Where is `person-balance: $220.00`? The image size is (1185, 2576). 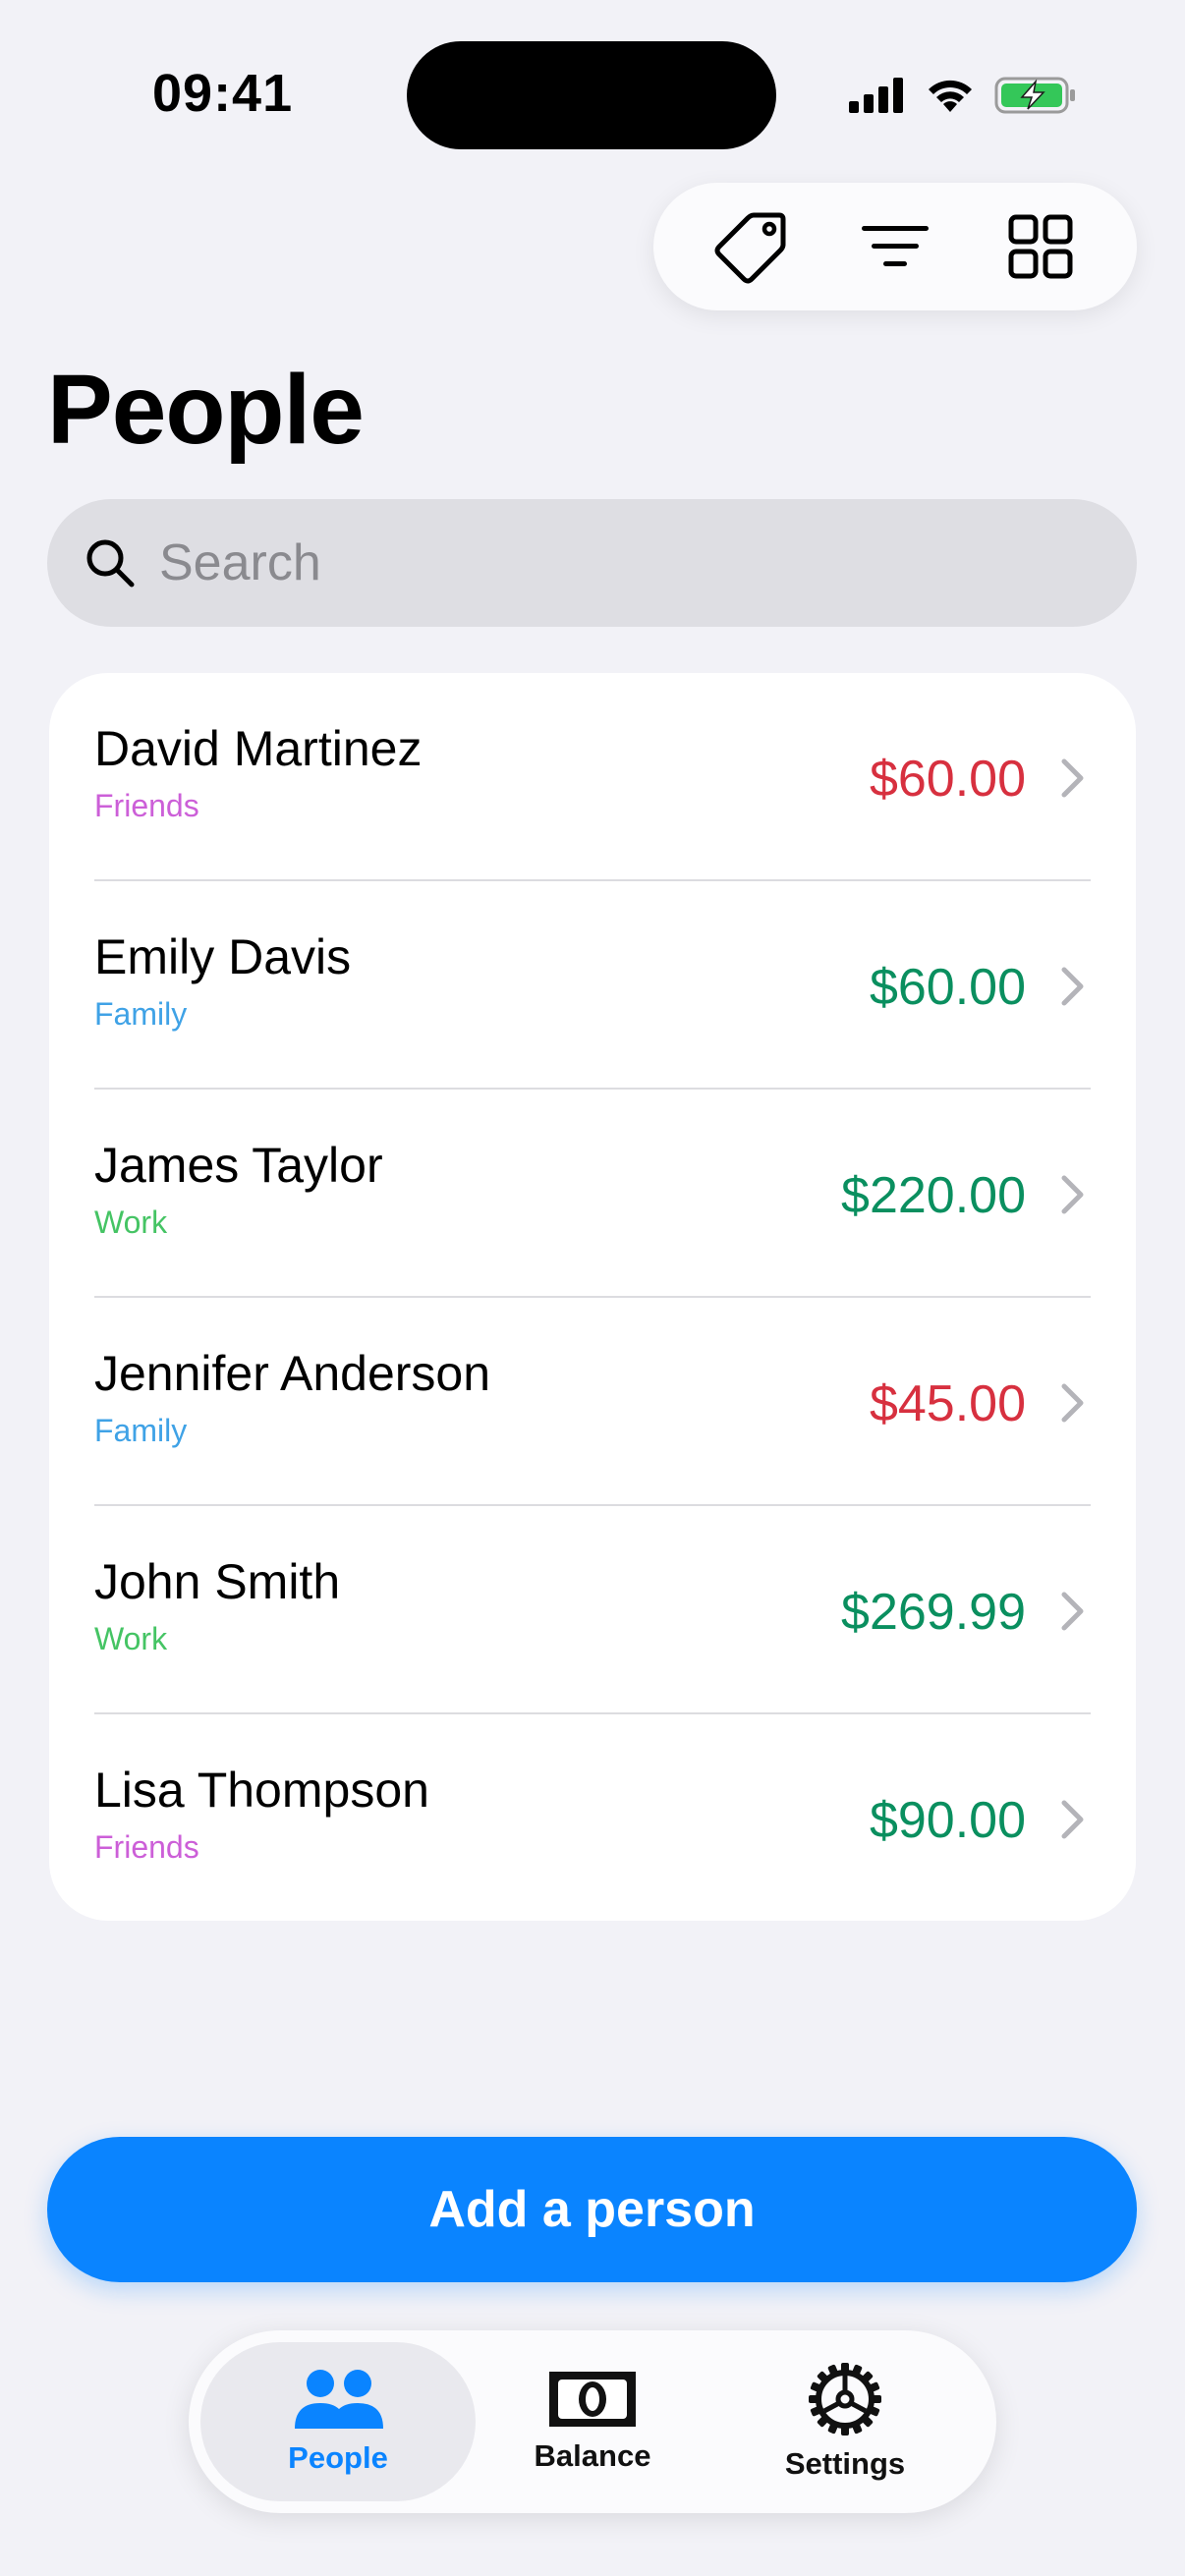
person-balance: $220.00 is located at coordinates (934, 1195).